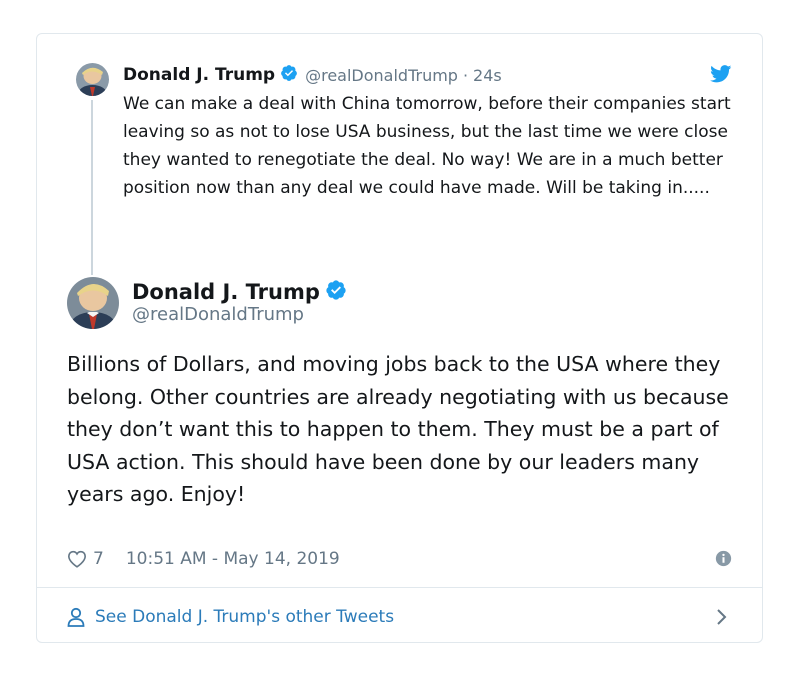 This screenshot has width=799, height=678. Describe the element at coordinates (381, 75) in the screenshot. I see `quoted-tweet-handle: @realDonaldTrump` at that location.